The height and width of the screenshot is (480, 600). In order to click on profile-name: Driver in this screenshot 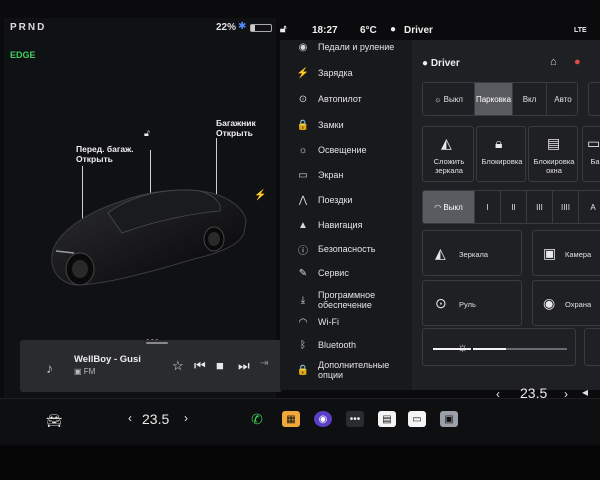, I will do `click(418, 30)`.